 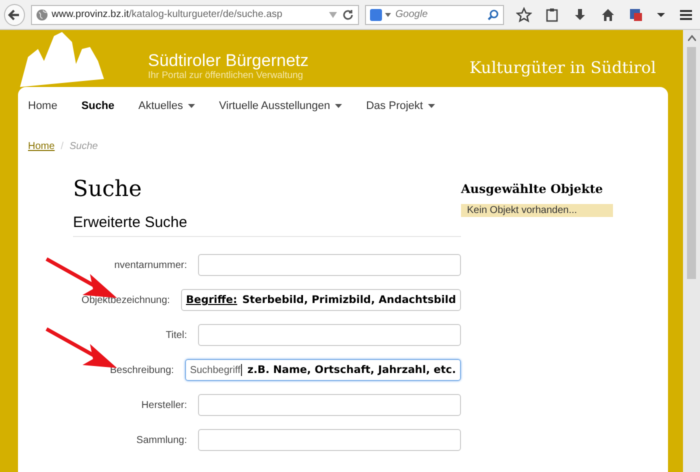 What do you see at coordinates (691, 163) in the screenshot?
I see `scrollbar-thumb` at bounding box center [691, 163].